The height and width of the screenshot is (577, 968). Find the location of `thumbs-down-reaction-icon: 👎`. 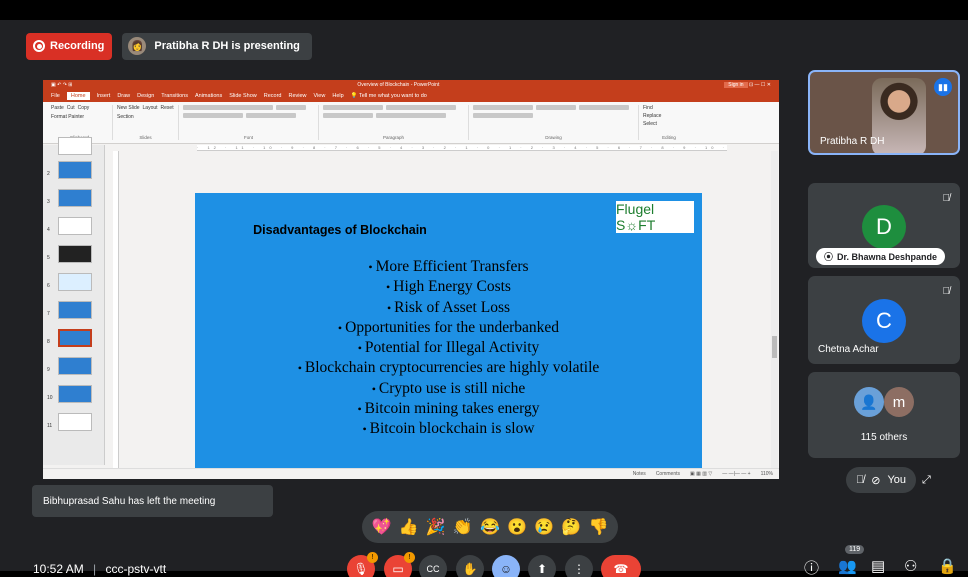

thumbs-down-reaction-icon: 👎 is located at coordinates (598, 527).